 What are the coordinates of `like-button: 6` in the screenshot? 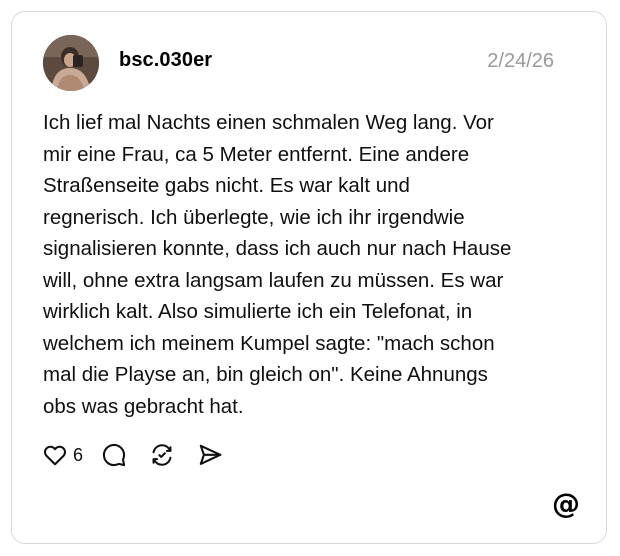 It's located at (62, 455).